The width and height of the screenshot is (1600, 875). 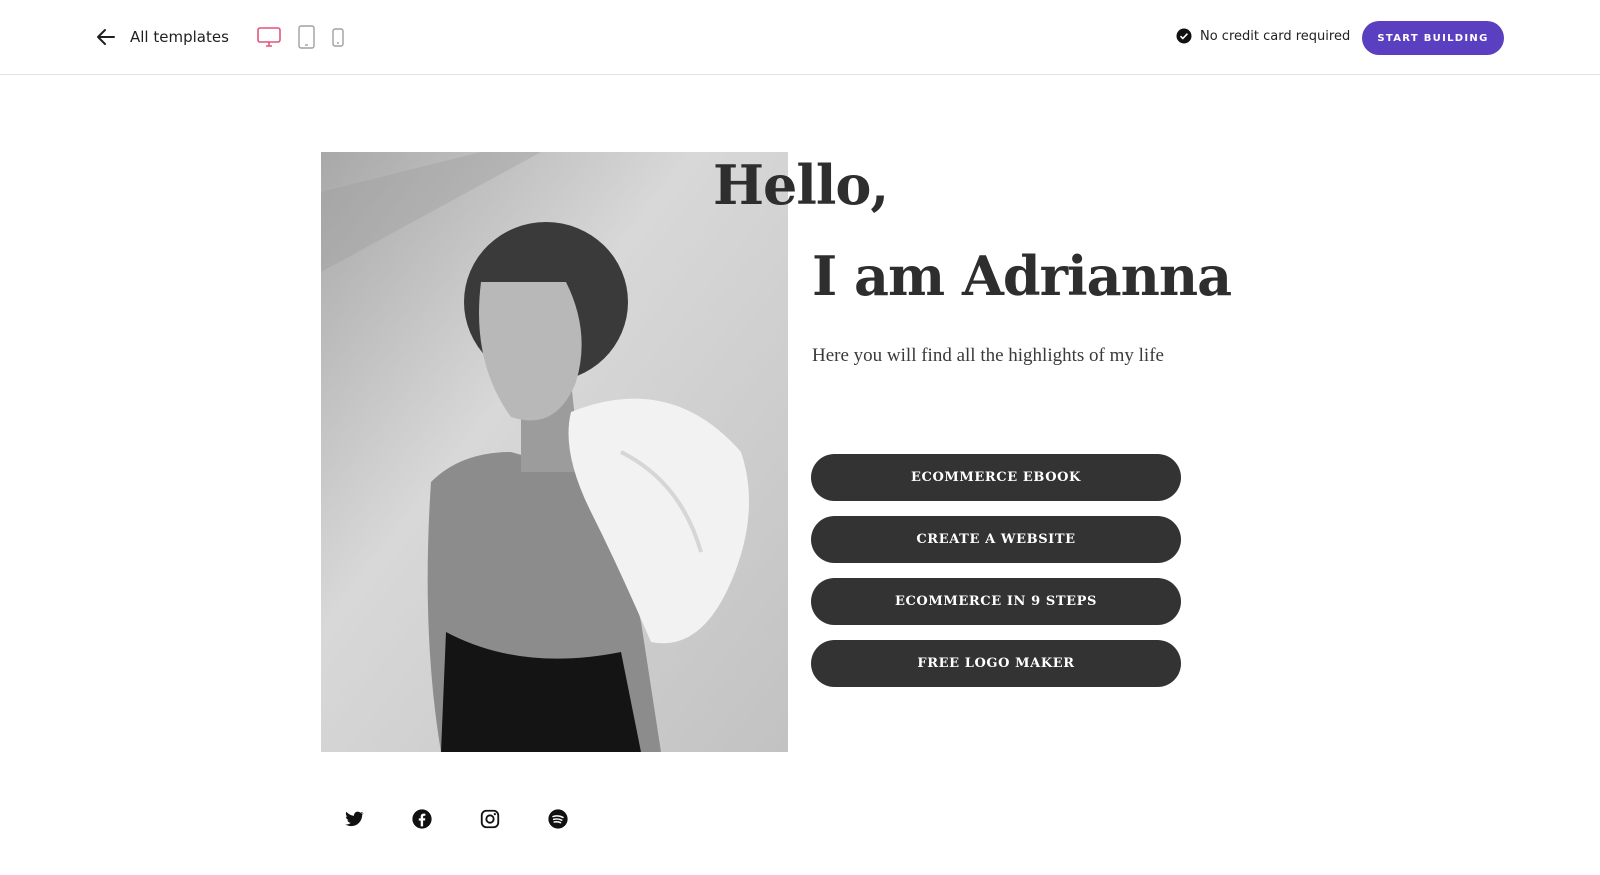 I want to click on tablet-view-button, so click(x=306, y=37).